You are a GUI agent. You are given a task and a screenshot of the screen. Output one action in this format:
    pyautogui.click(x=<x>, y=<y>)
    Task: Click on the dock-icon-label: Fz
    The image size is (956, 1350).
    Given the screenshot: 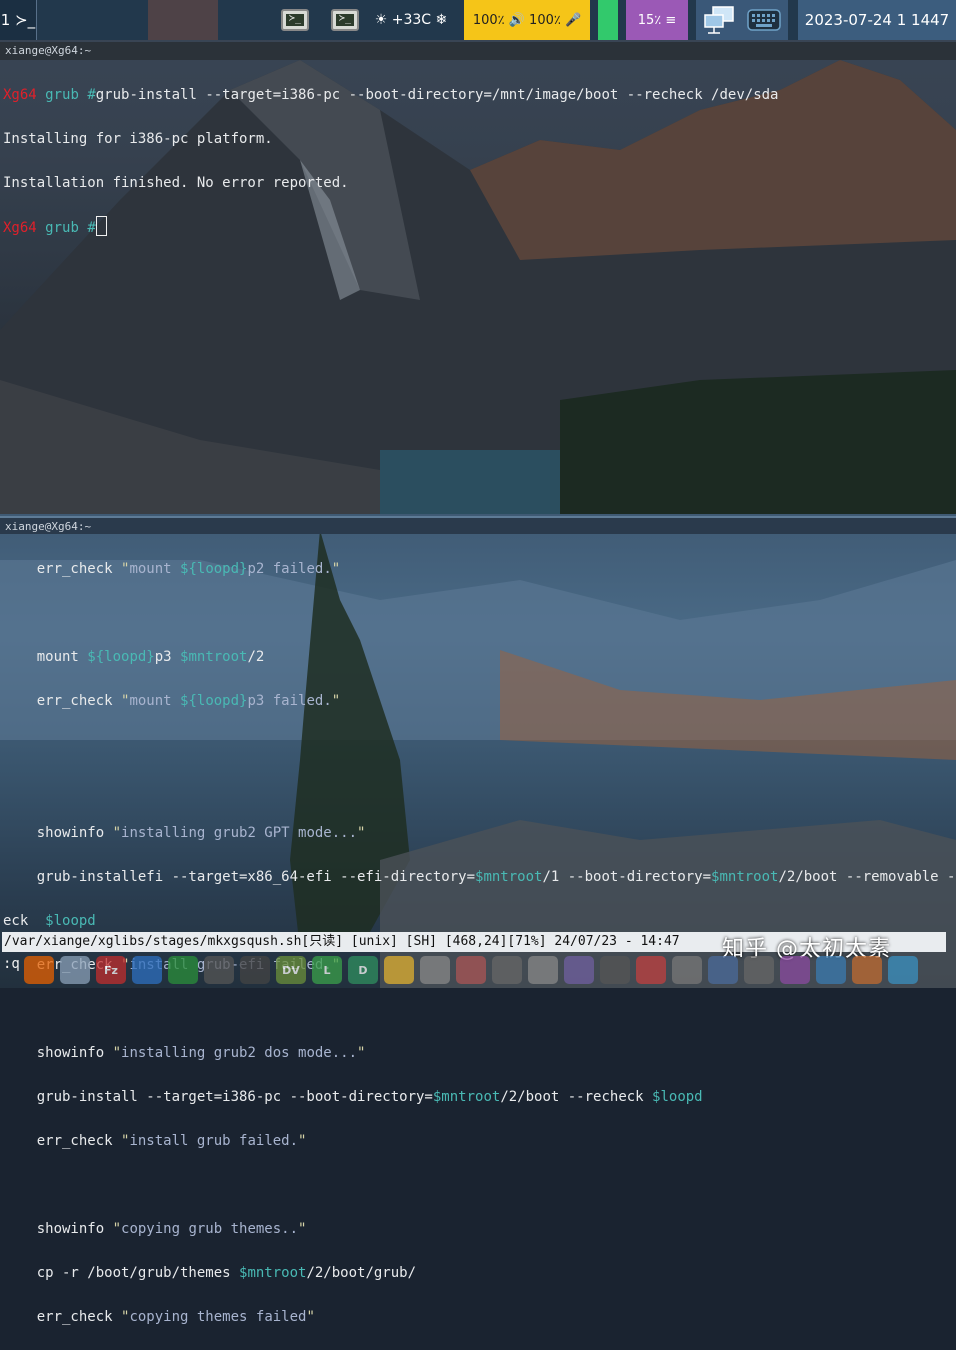 What is the action you would take?
    pyautogui.click(x=111, y=970)
    